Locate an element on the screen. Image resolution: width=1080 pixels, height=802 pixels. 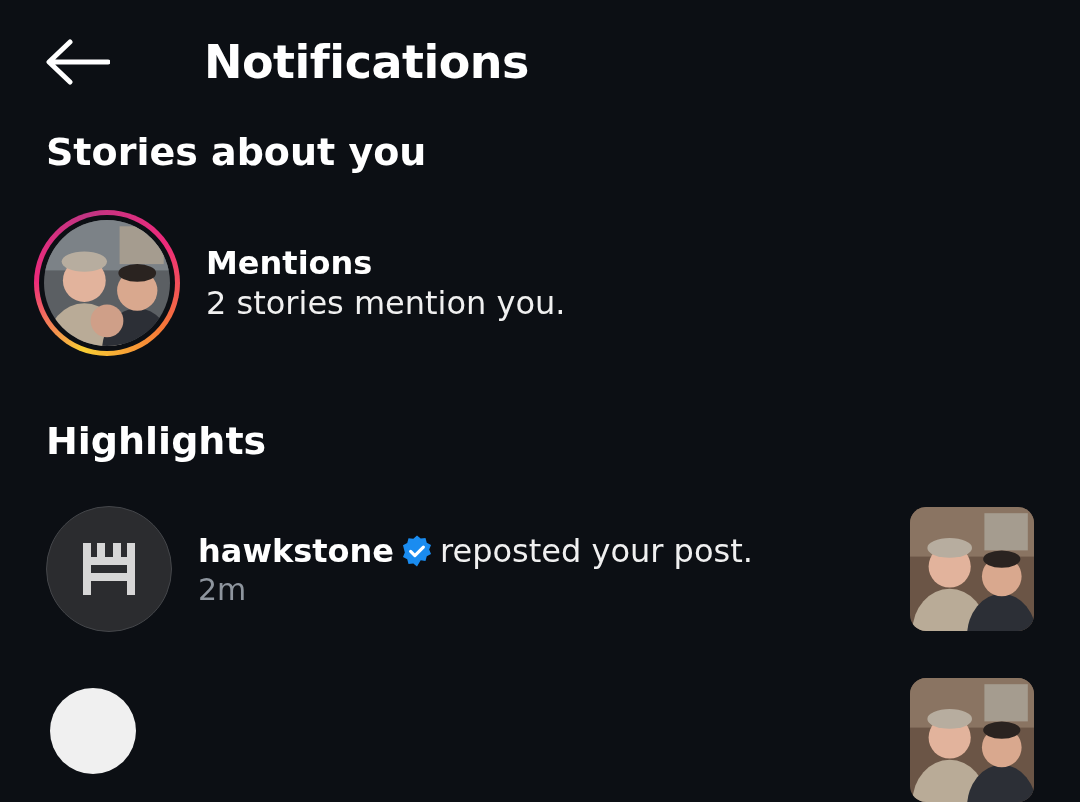
notification-text: reposted your post. is located at coordinates (596, 550).